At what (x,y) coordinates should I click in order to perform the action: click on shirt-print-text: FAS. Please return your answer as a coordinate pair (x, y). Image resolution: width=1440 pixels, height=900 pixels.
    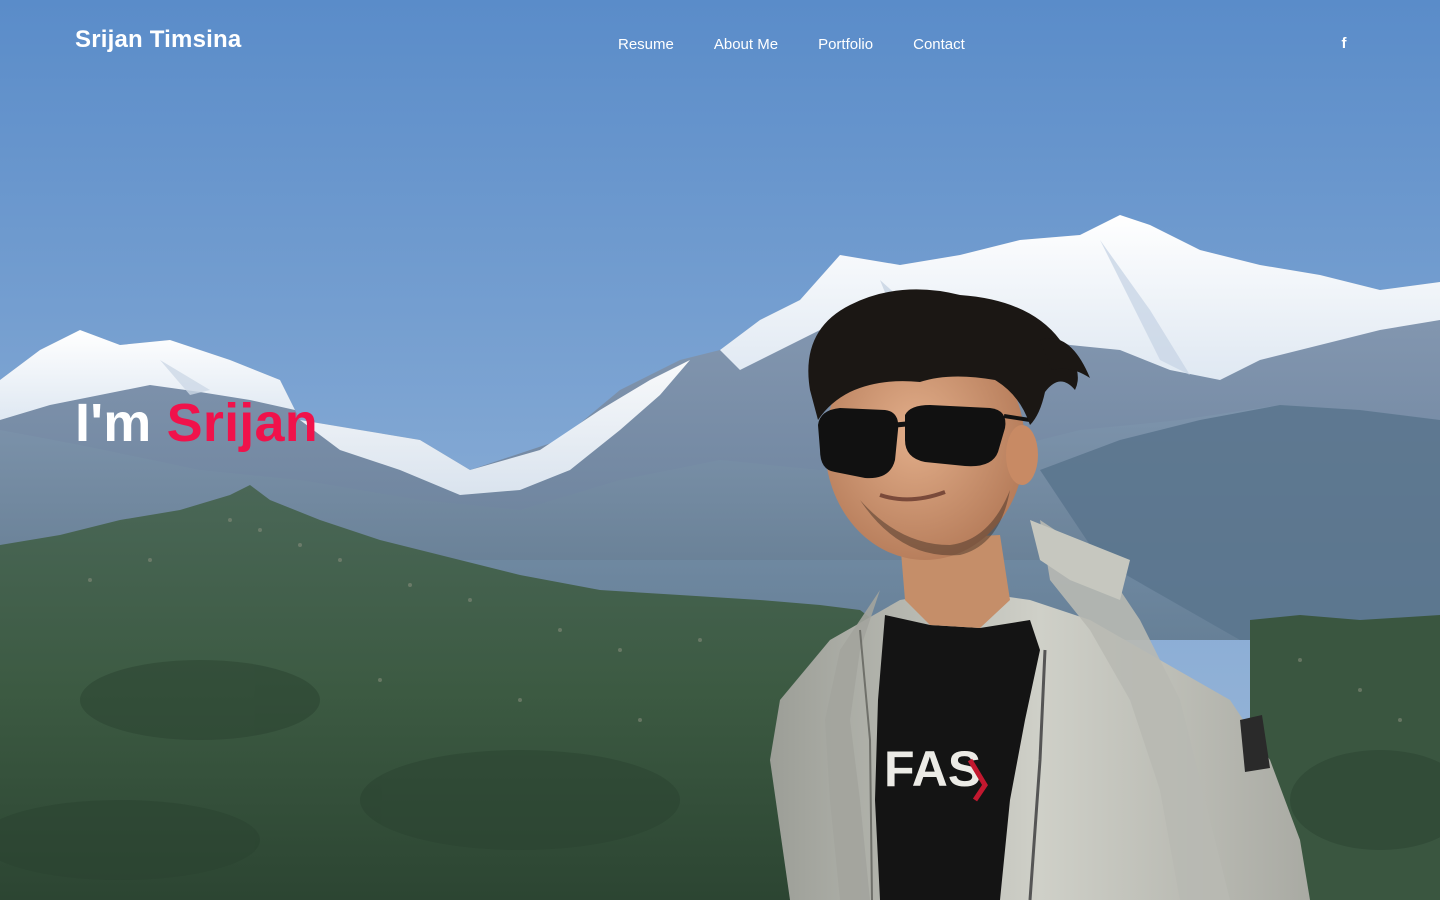
    Looking at the image, I should click on (932, 769).